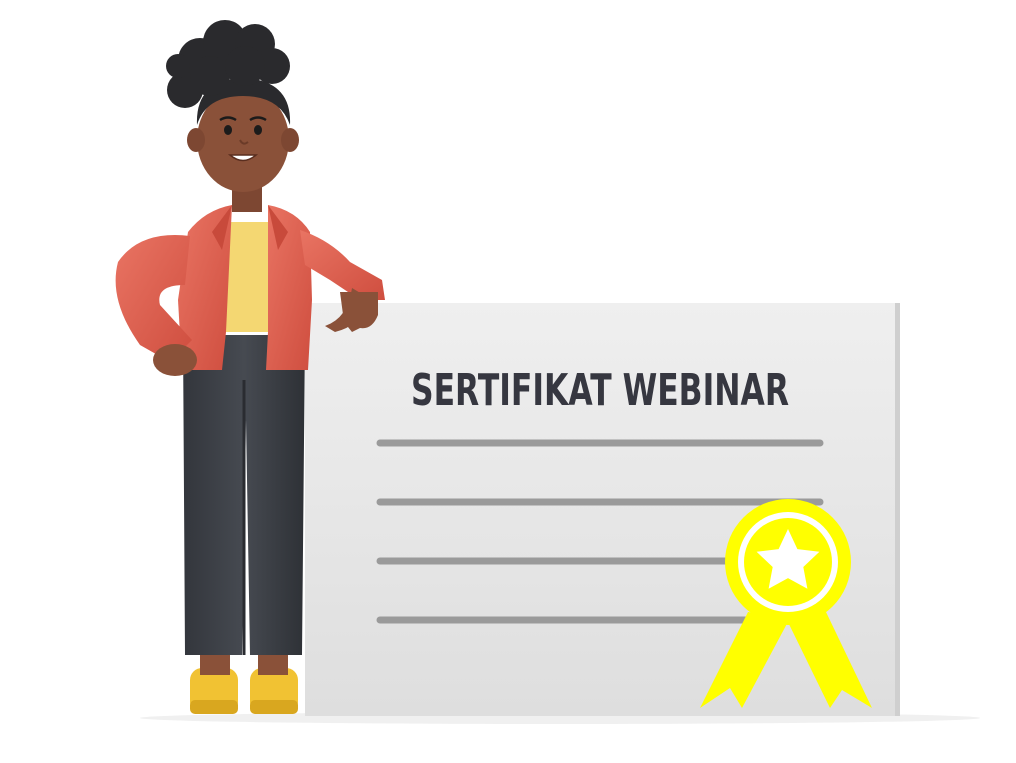  I want to click on certificate-title: SERTIFIKAT WEBINAR, so click(600, 390).